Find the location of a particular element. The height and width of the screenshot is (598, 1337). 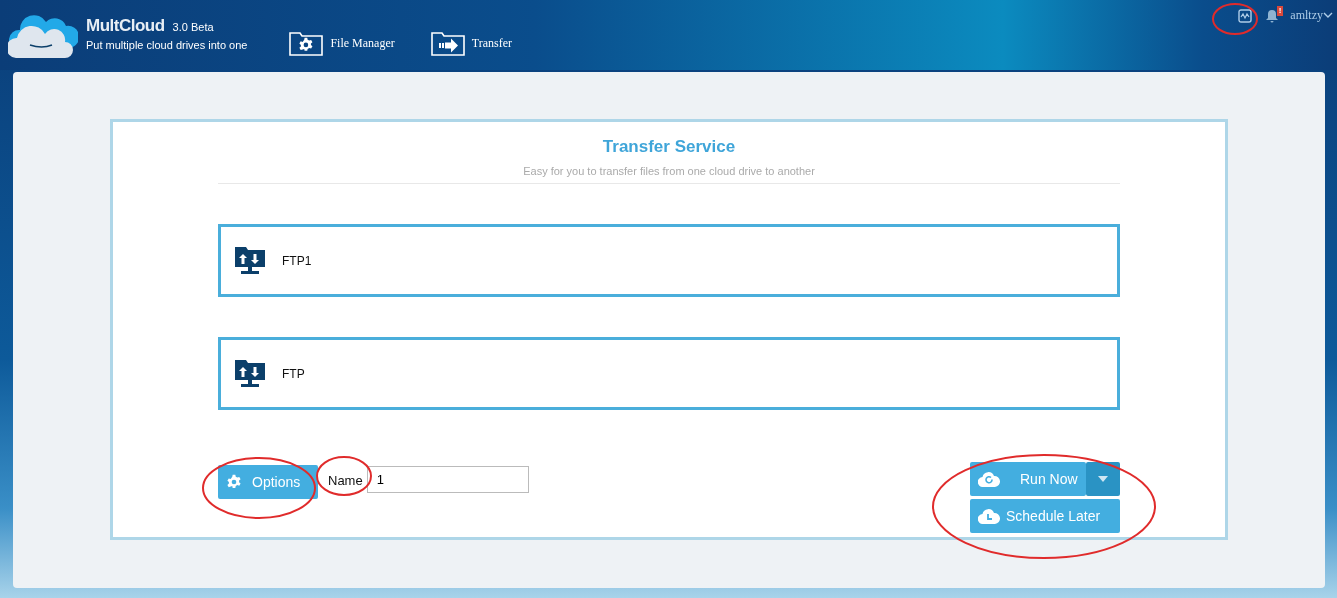

bell-icon is located at coordinates (1272, 15).